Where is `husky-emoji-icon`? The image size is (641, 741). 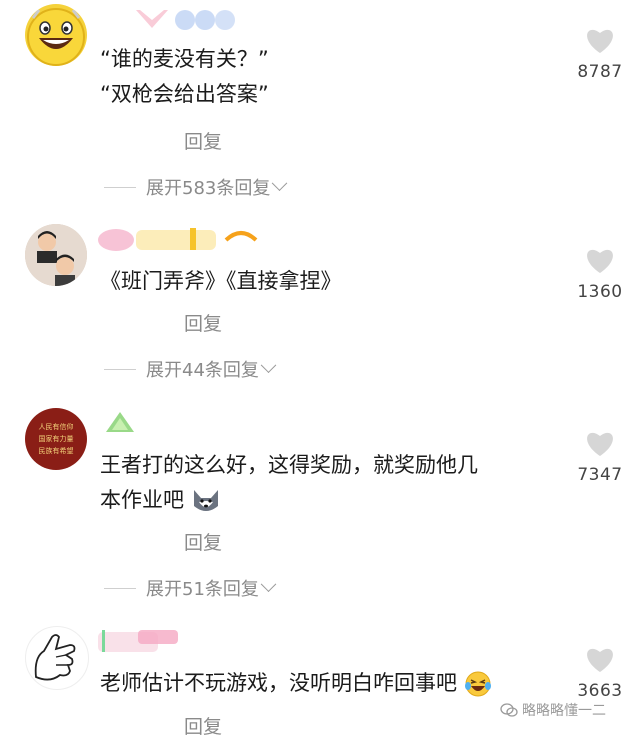
husky-emoji-icon is located at coordinates (205, 500).